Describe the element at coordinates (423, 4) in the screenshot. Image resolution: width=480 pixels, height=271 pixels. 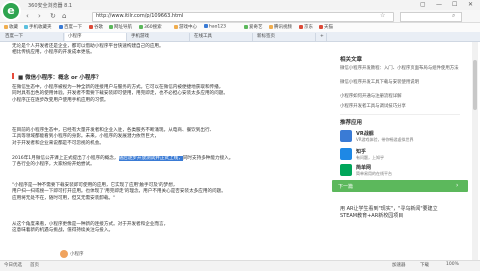
I see `skin-icon: ▢` at that location.